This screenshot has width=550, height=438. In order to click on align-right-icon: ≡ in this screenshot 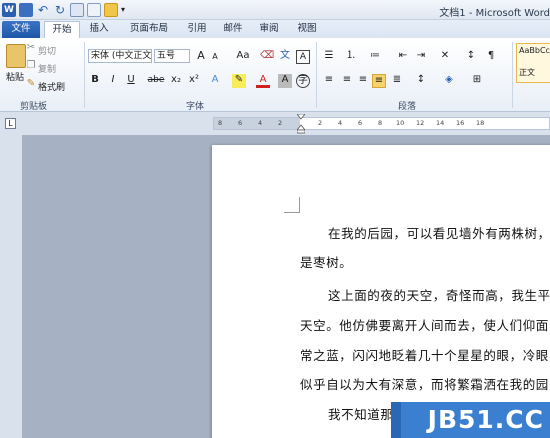, I will do `click(363, 81)`.